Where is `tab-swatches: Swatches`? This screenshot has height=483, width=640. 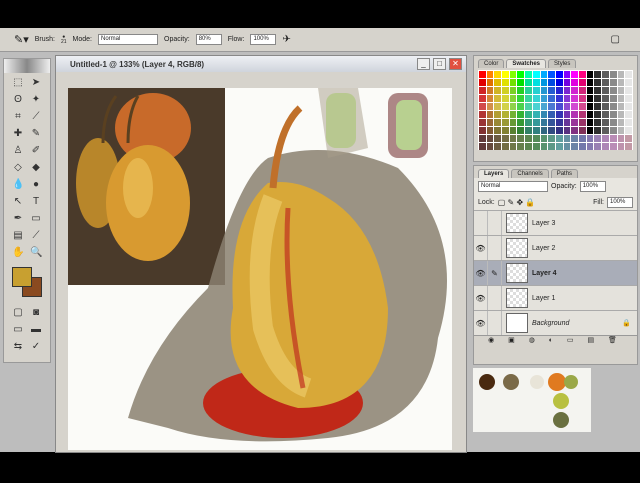
tab-swatches: Swatches is located at coordinates (526, 63).